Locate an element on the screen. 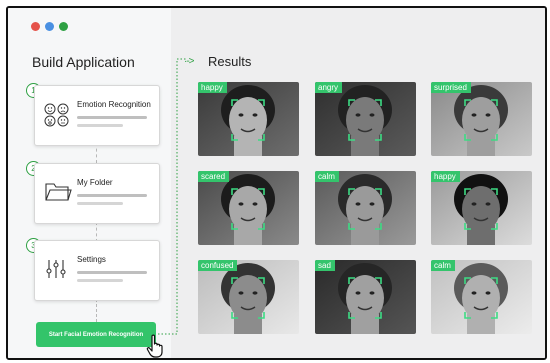 The image size is (550, 363). minimize-dot is located at coordinates (49, 26).